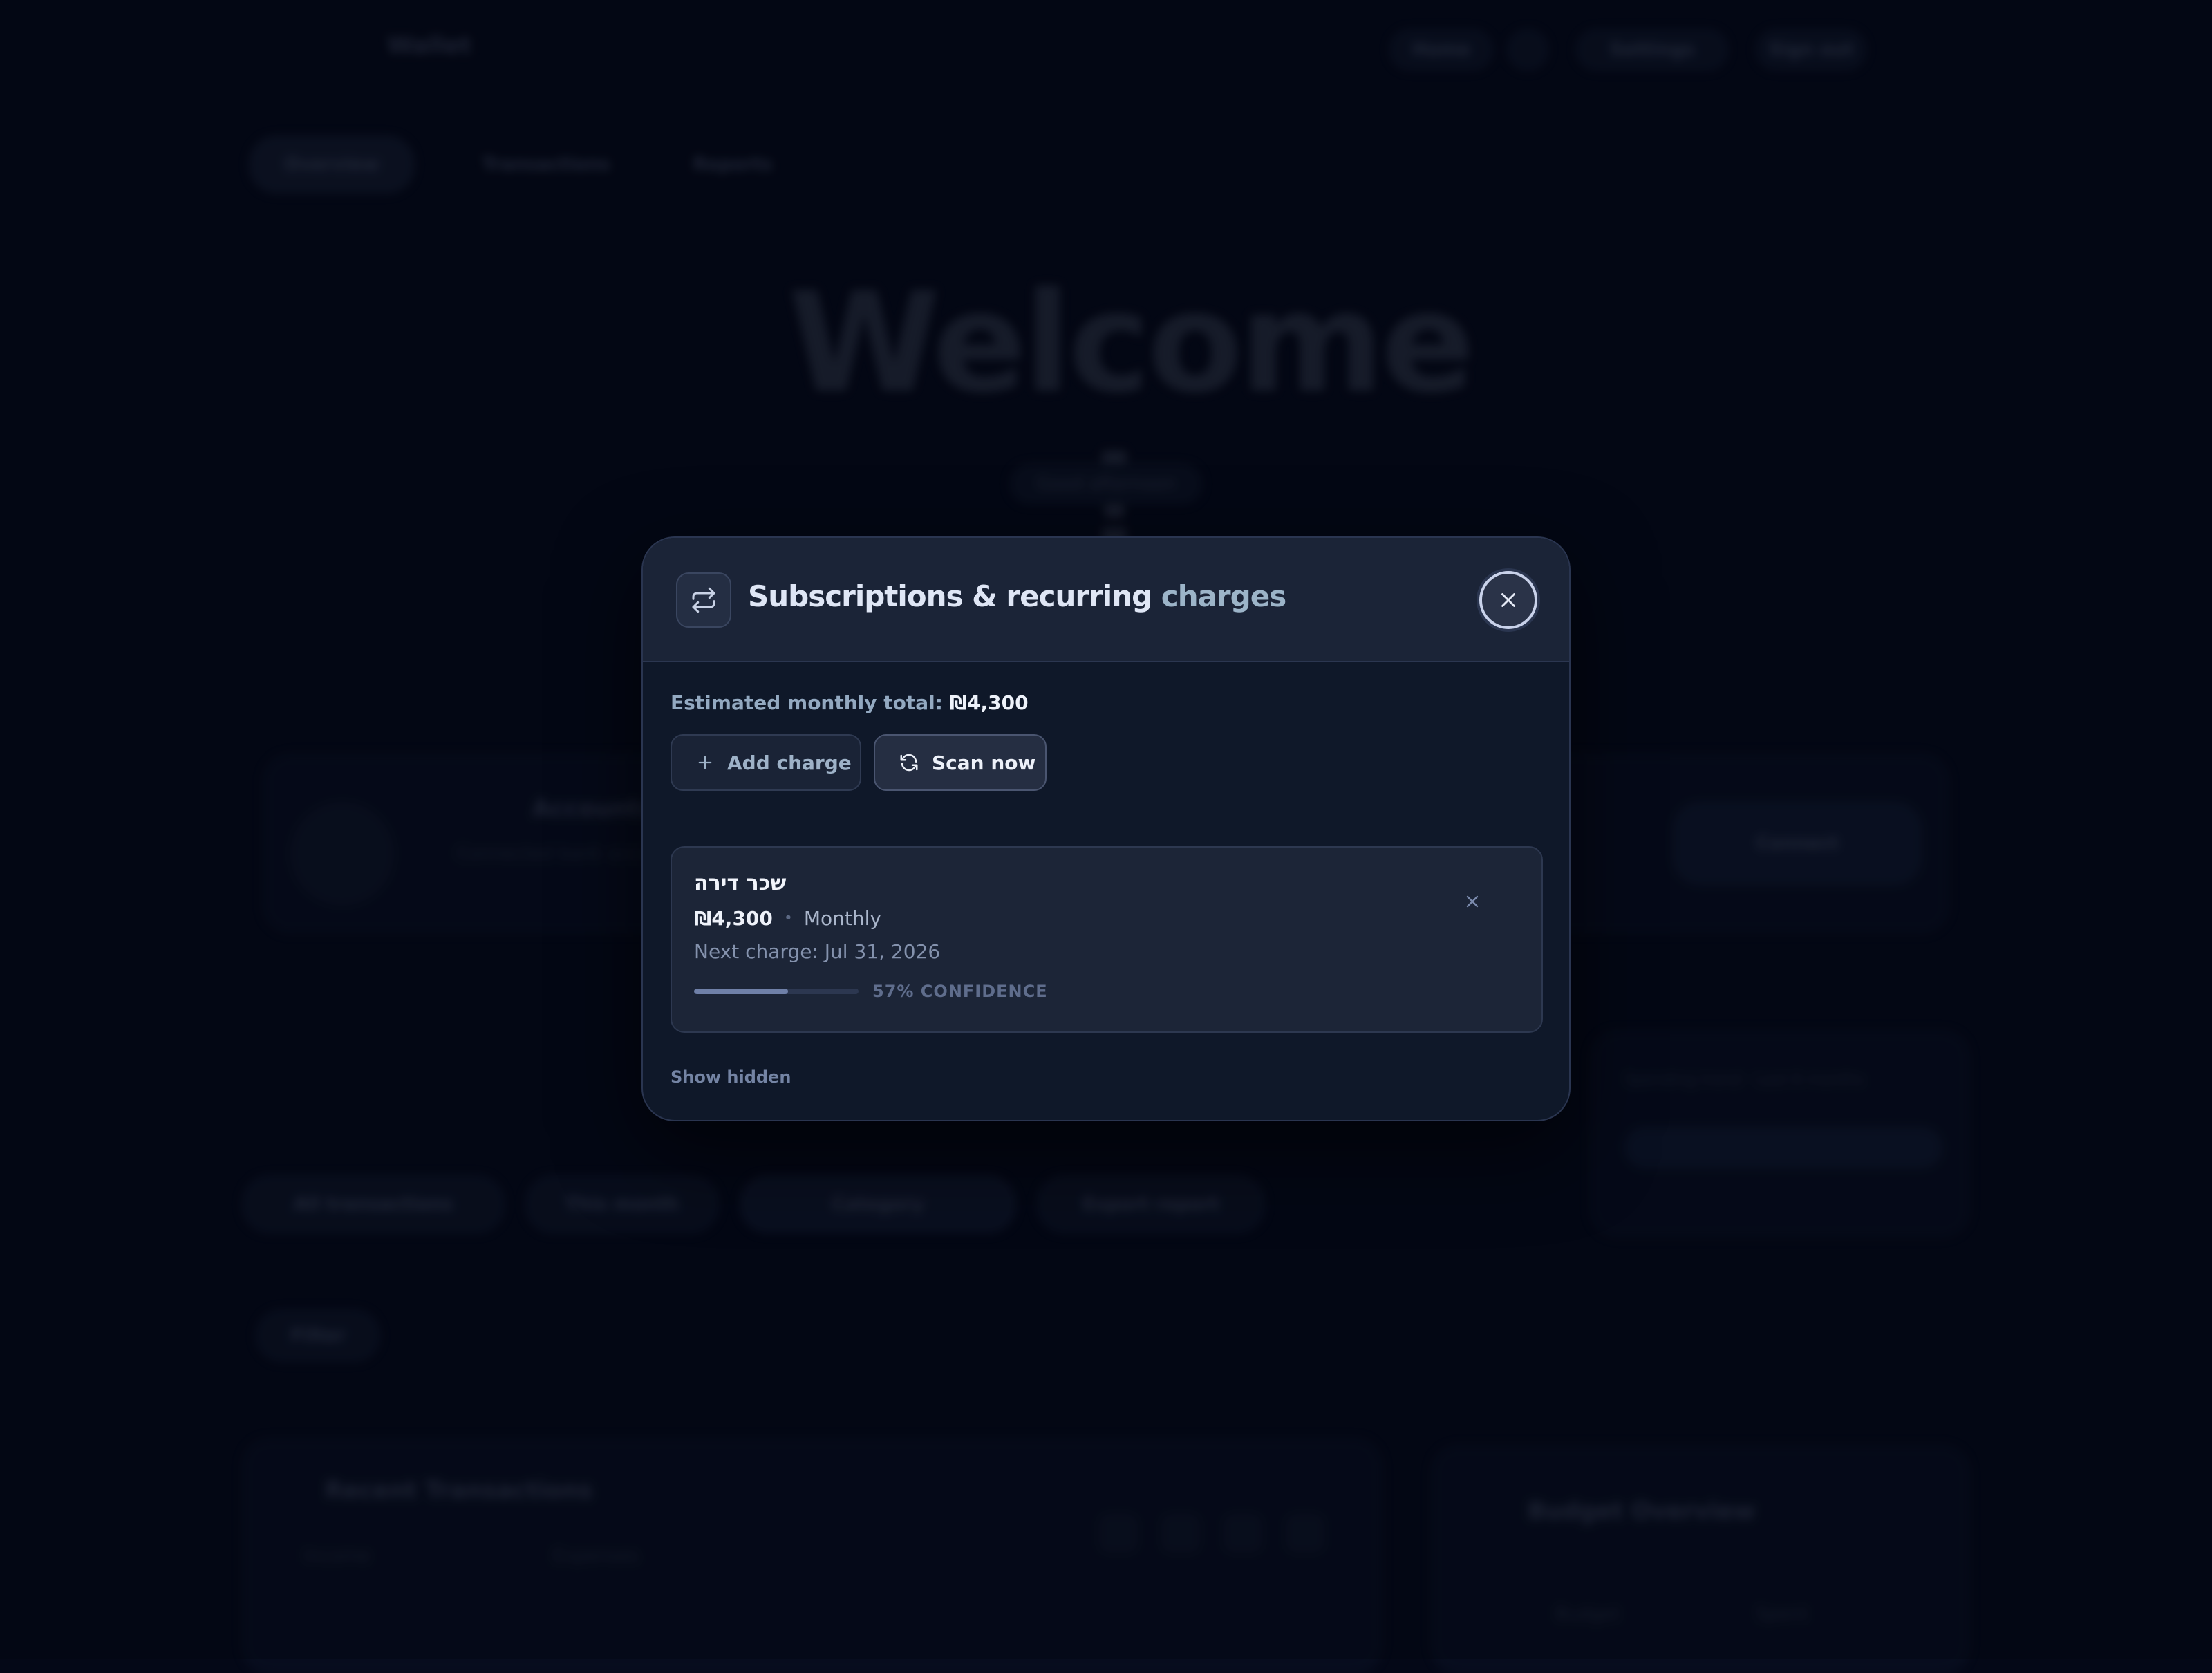 This screenshot has height=1673, width=2212. Describe the element at coordinates (871, 991) in the screenshot. I see `confidence-row: 57% CONFIDENCE` at that location.